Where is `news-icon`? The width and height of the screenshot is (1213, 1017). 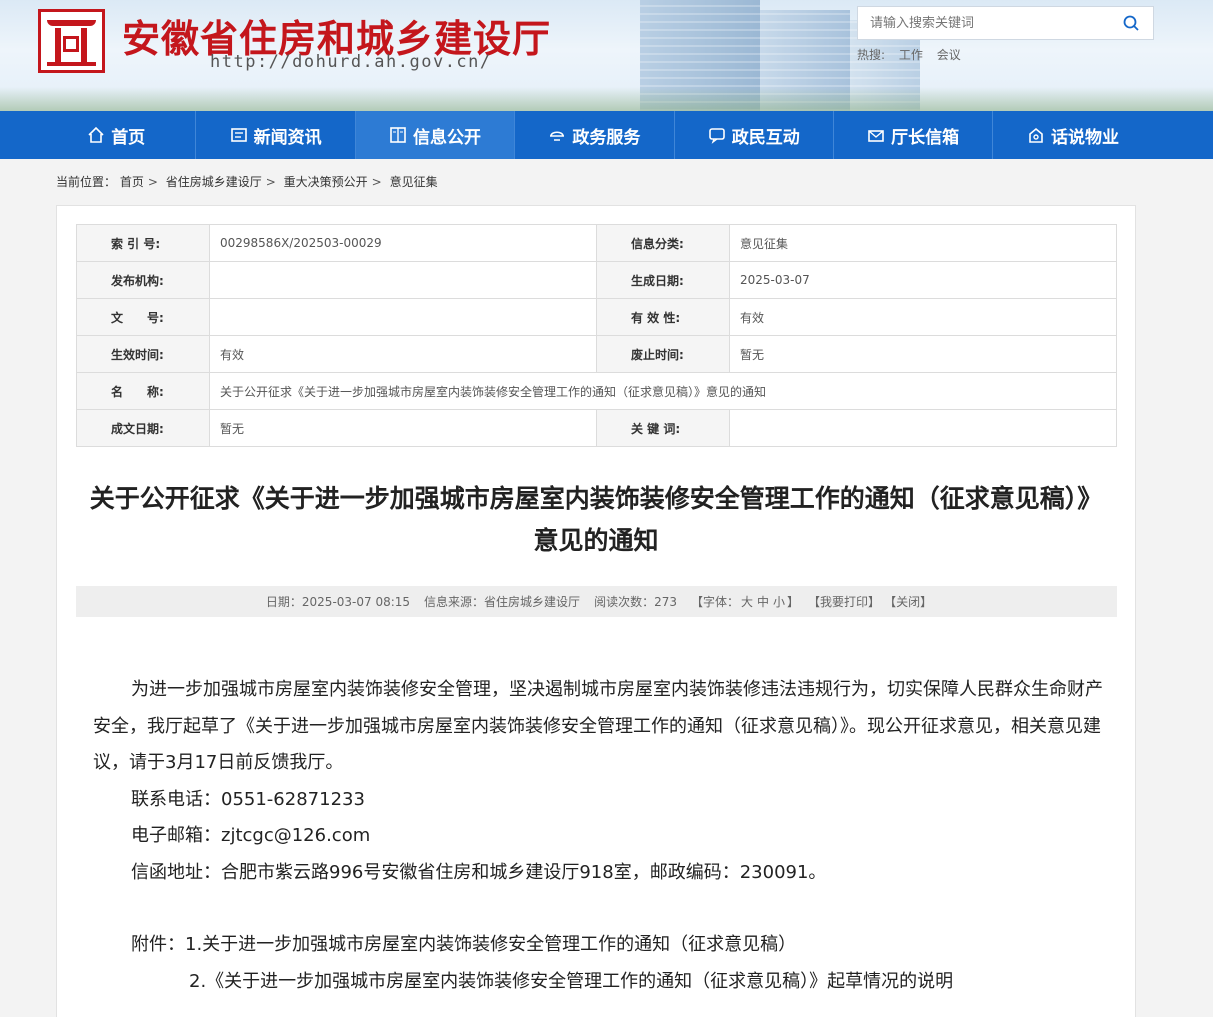
news-icon is located at coordinates (238, 135).